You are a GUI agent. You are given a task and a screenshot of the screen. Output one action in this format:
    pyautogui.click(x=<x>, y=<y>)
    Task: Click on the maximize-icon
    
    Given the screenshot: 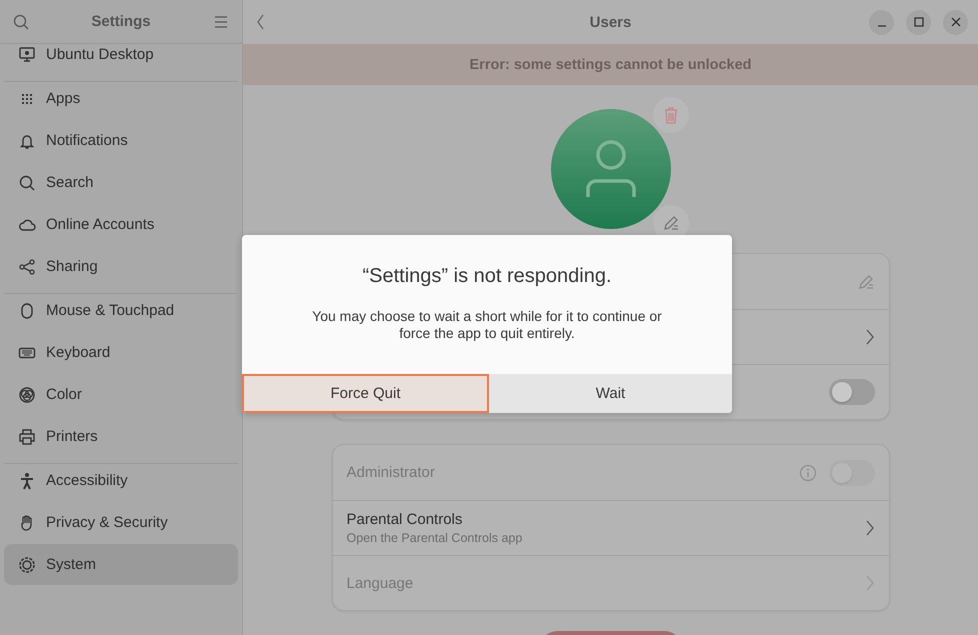 What is the action you would take?
    pyautogui.click(x=919, y=22)
    